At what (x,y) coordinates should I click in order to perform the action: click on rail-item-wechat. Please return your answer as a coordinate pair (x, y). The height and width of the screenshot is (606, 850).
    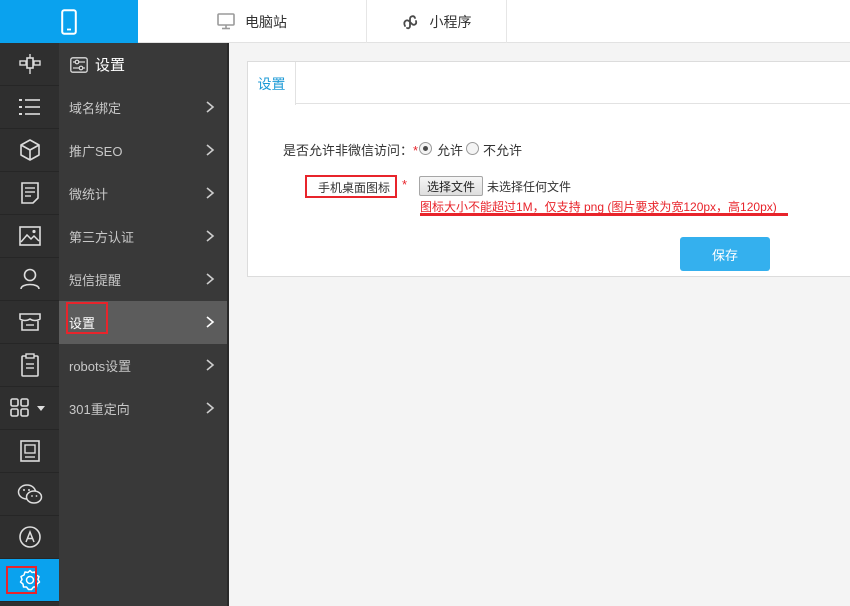
    Looking at the image, I should click on (29, 494).